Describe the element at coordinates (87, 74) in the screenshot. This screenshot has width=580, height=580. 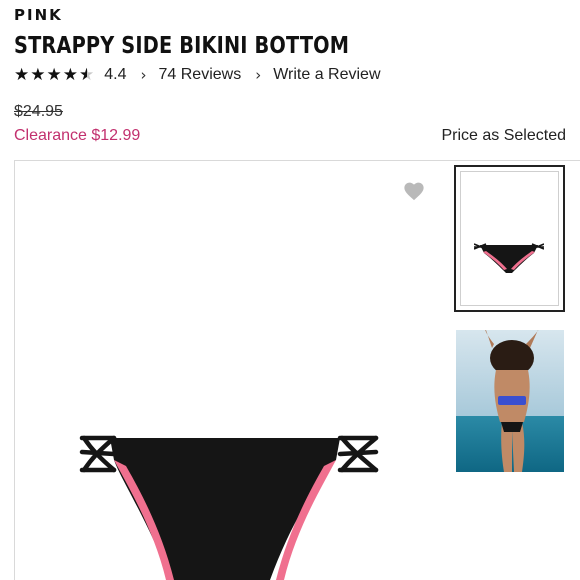
I see `half-star-icon: ★` at that location.